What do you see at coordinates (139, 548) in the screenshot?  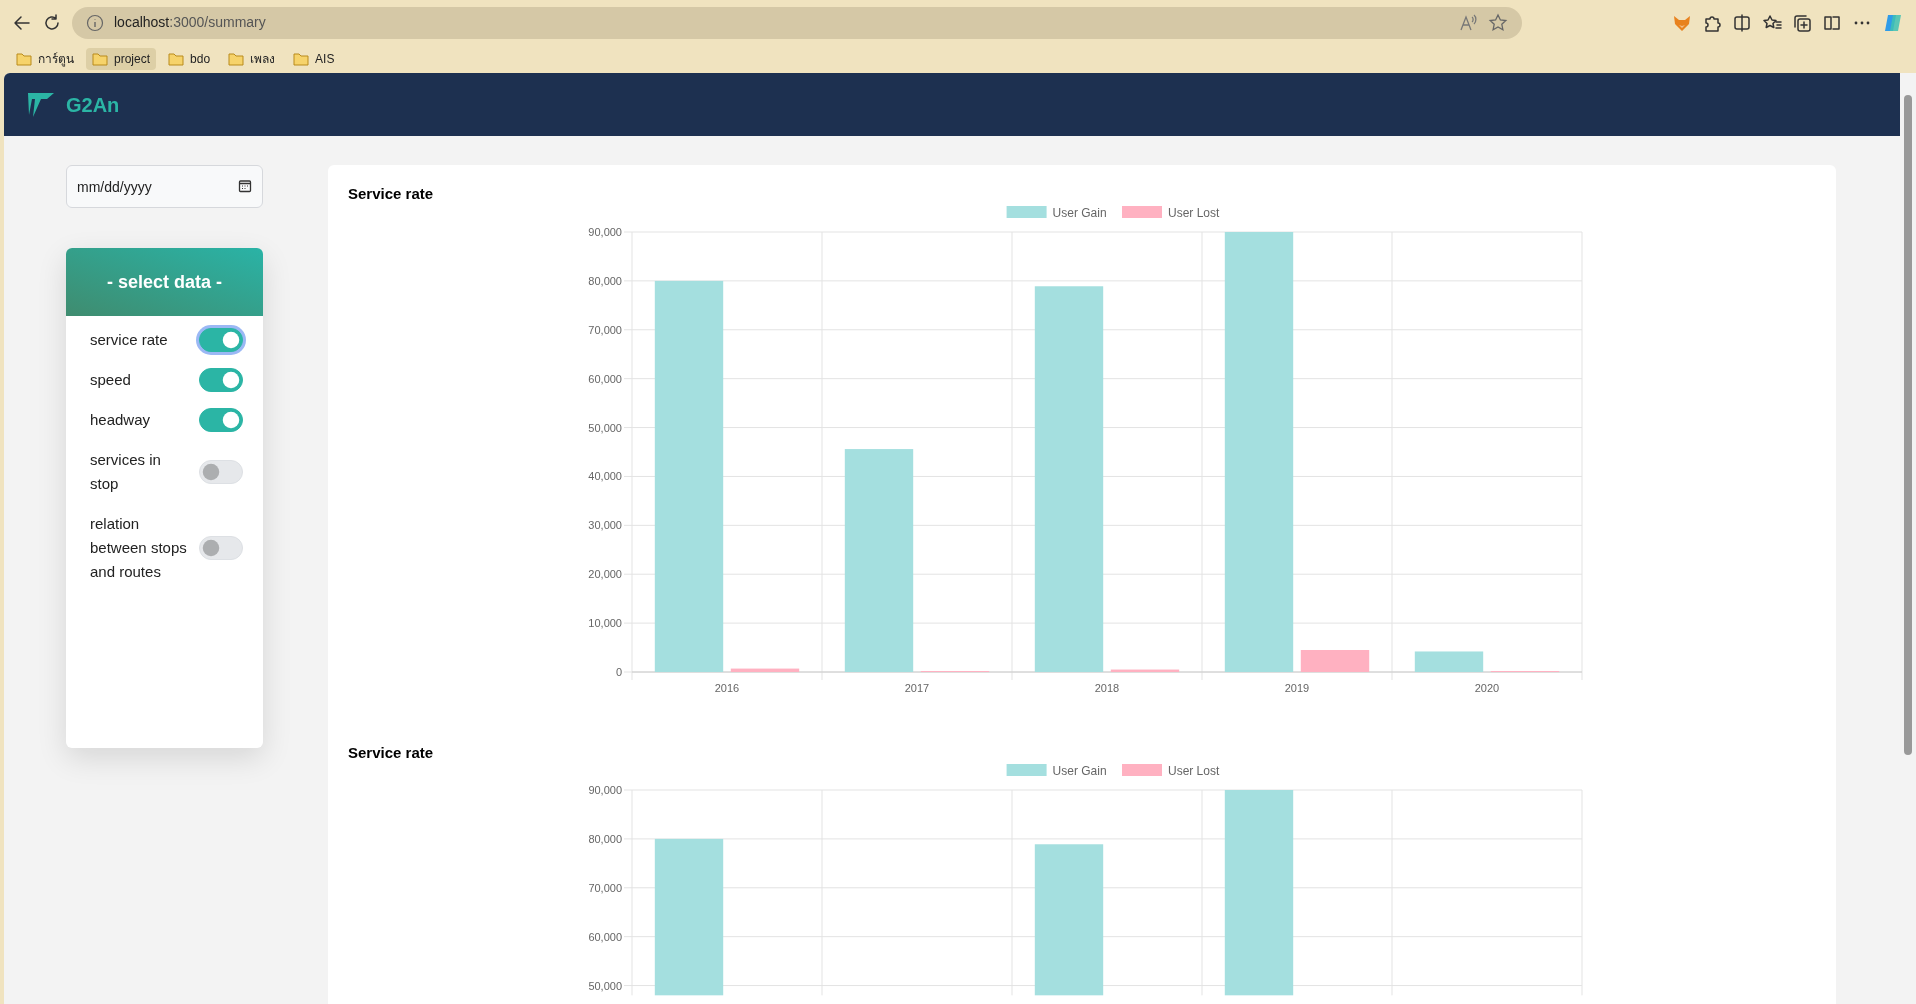 I see `toggle-label: relation between stops and routes` at bounding box center [139, 548].